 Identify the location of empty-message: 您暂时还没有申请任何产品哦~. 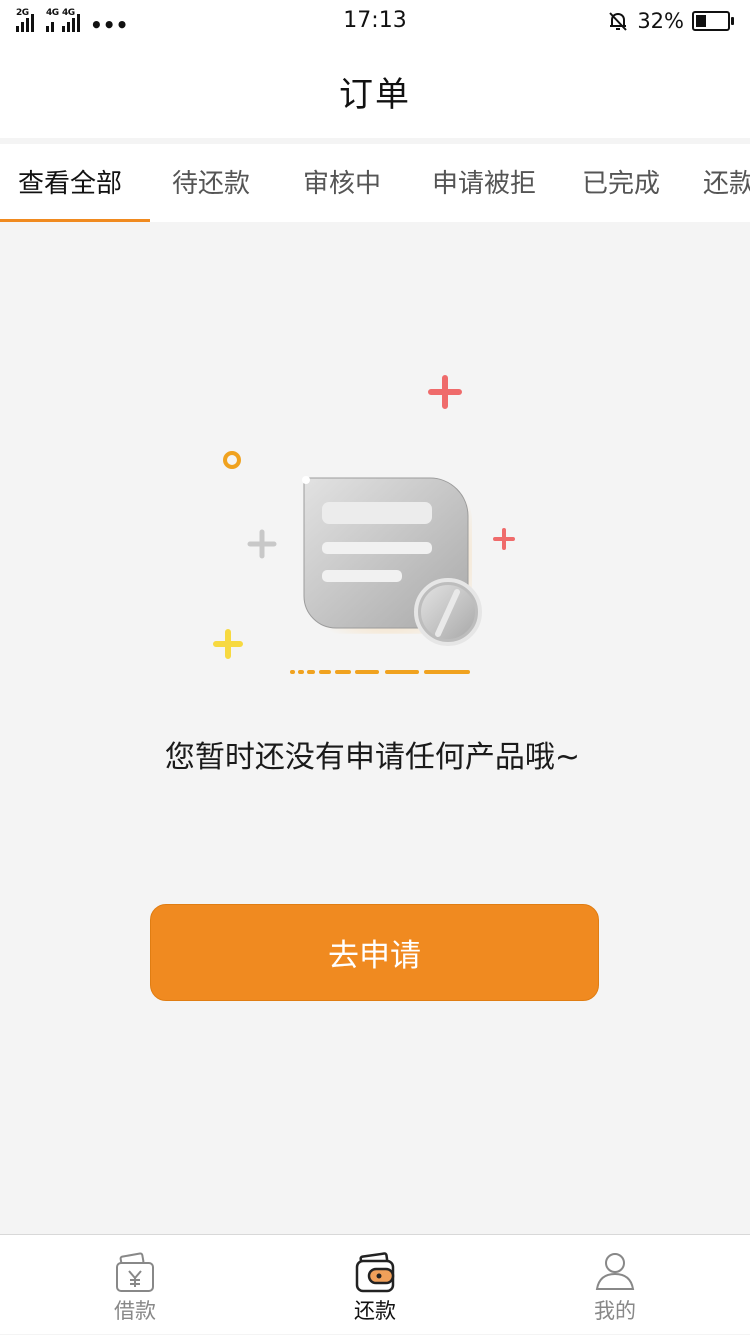
(372, 757).